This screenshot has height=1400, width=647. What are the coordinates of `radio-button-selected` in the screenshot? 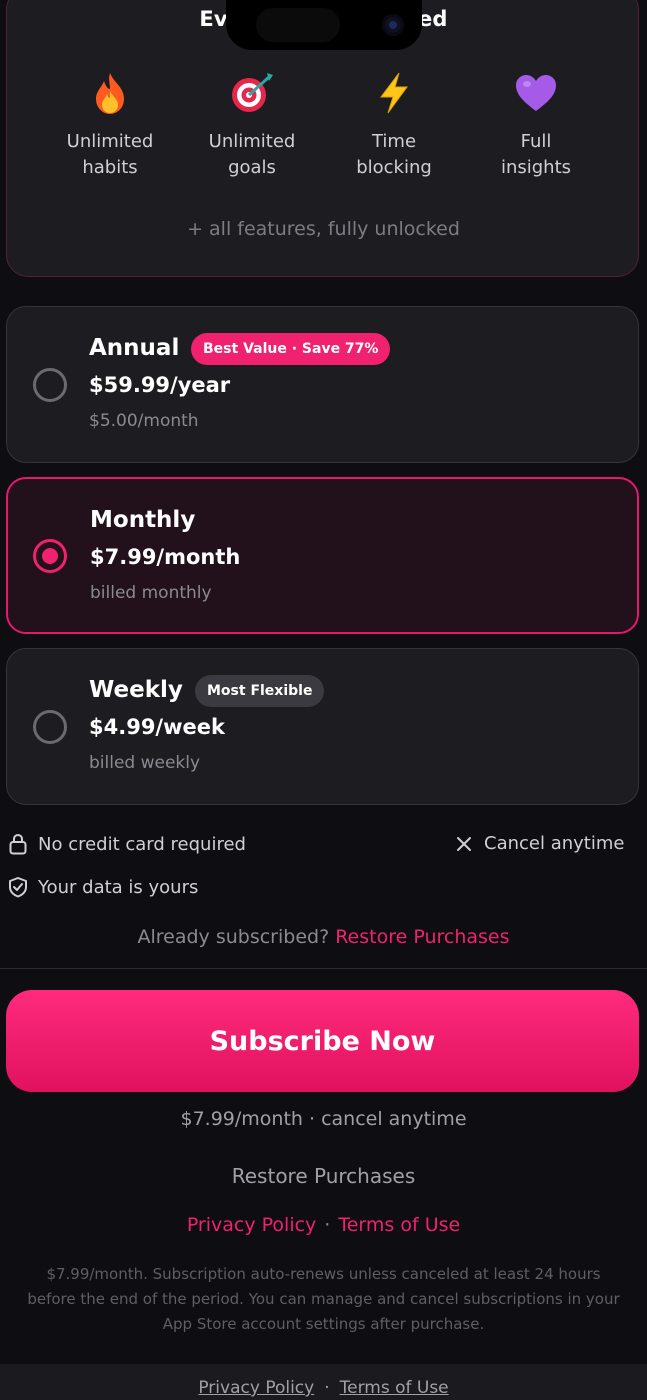 It's located at (50, 556).